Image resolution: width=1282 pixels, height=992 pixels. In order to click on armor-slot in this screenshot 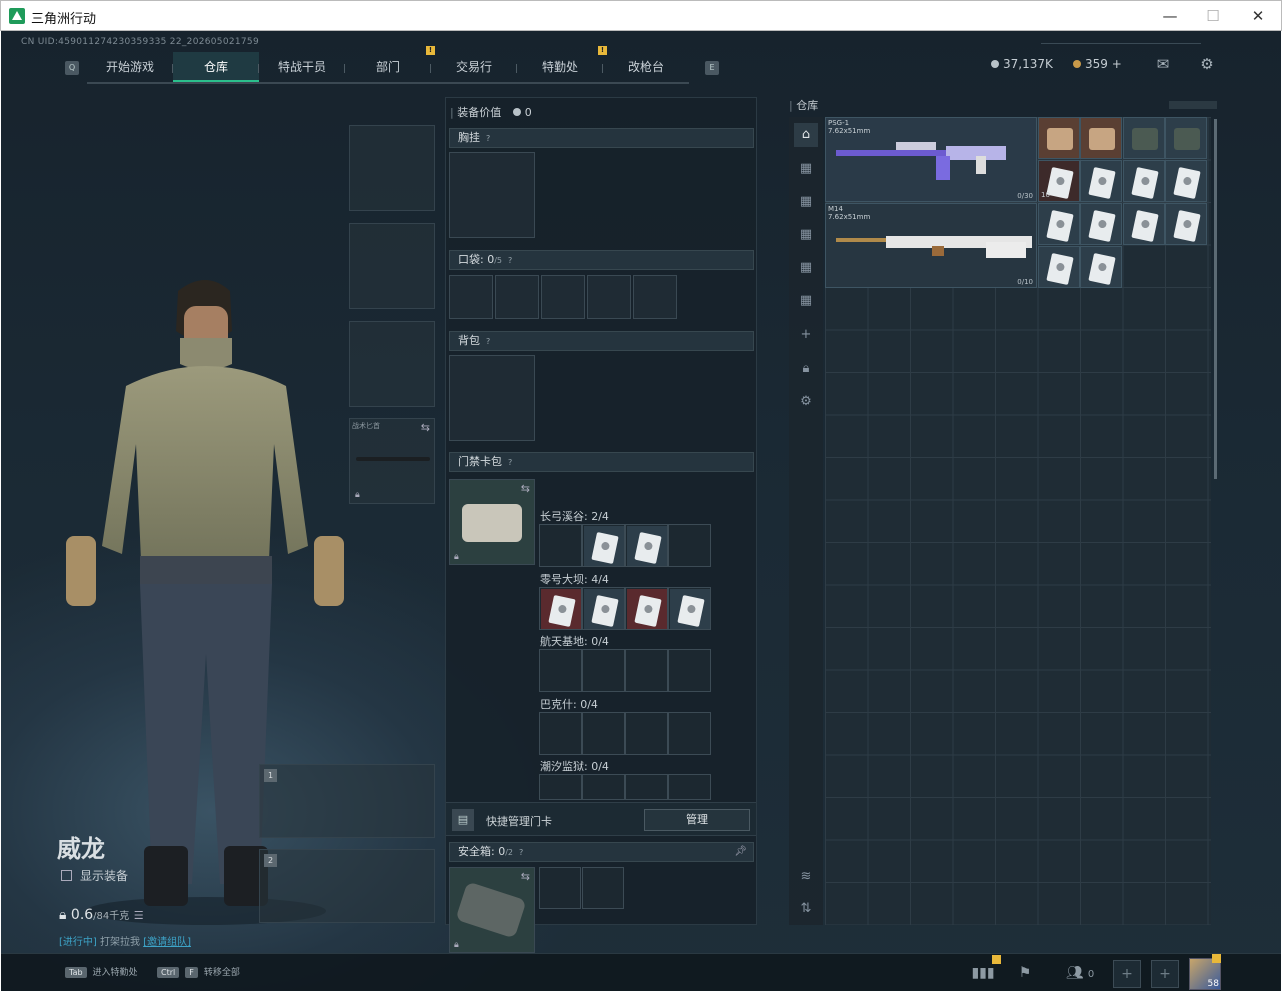, I will do `click(392, 266)`.